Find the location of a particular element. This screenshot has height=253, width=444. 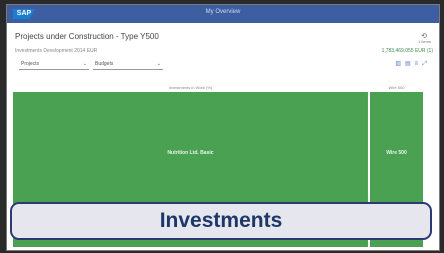

projects-select: Projects ⌄ is located at coordinates (54, 65).